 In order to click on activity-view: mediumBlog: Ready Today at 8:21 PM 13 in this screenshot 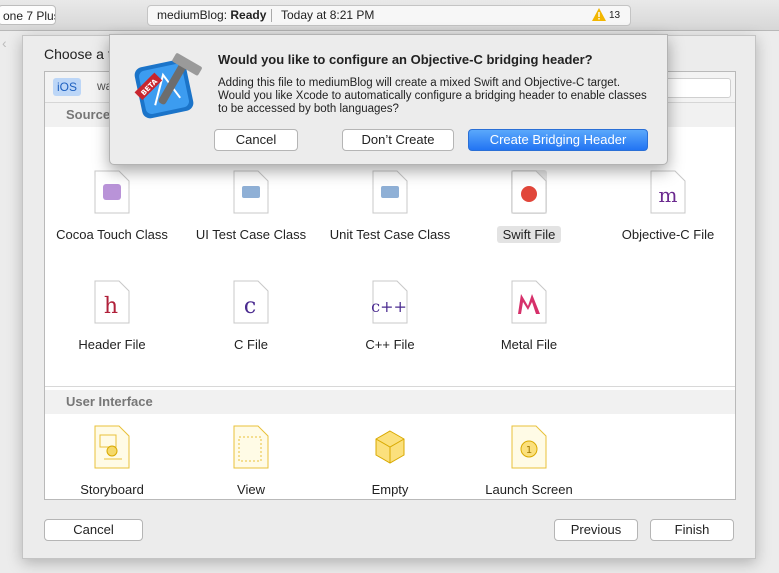, I will do `click(389, 15)`.